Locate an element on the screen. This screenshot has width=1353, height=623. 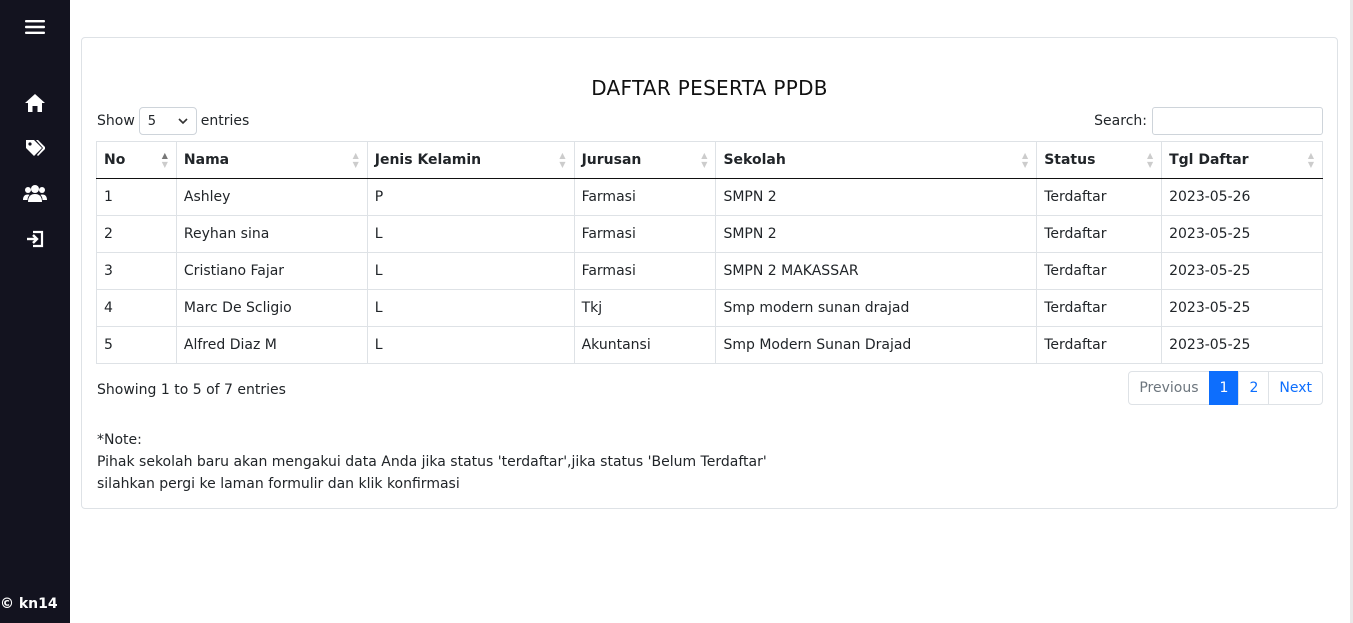
cell-sekolah: SMPN 2 MAKASSAR is located at coordinates (876, 271).